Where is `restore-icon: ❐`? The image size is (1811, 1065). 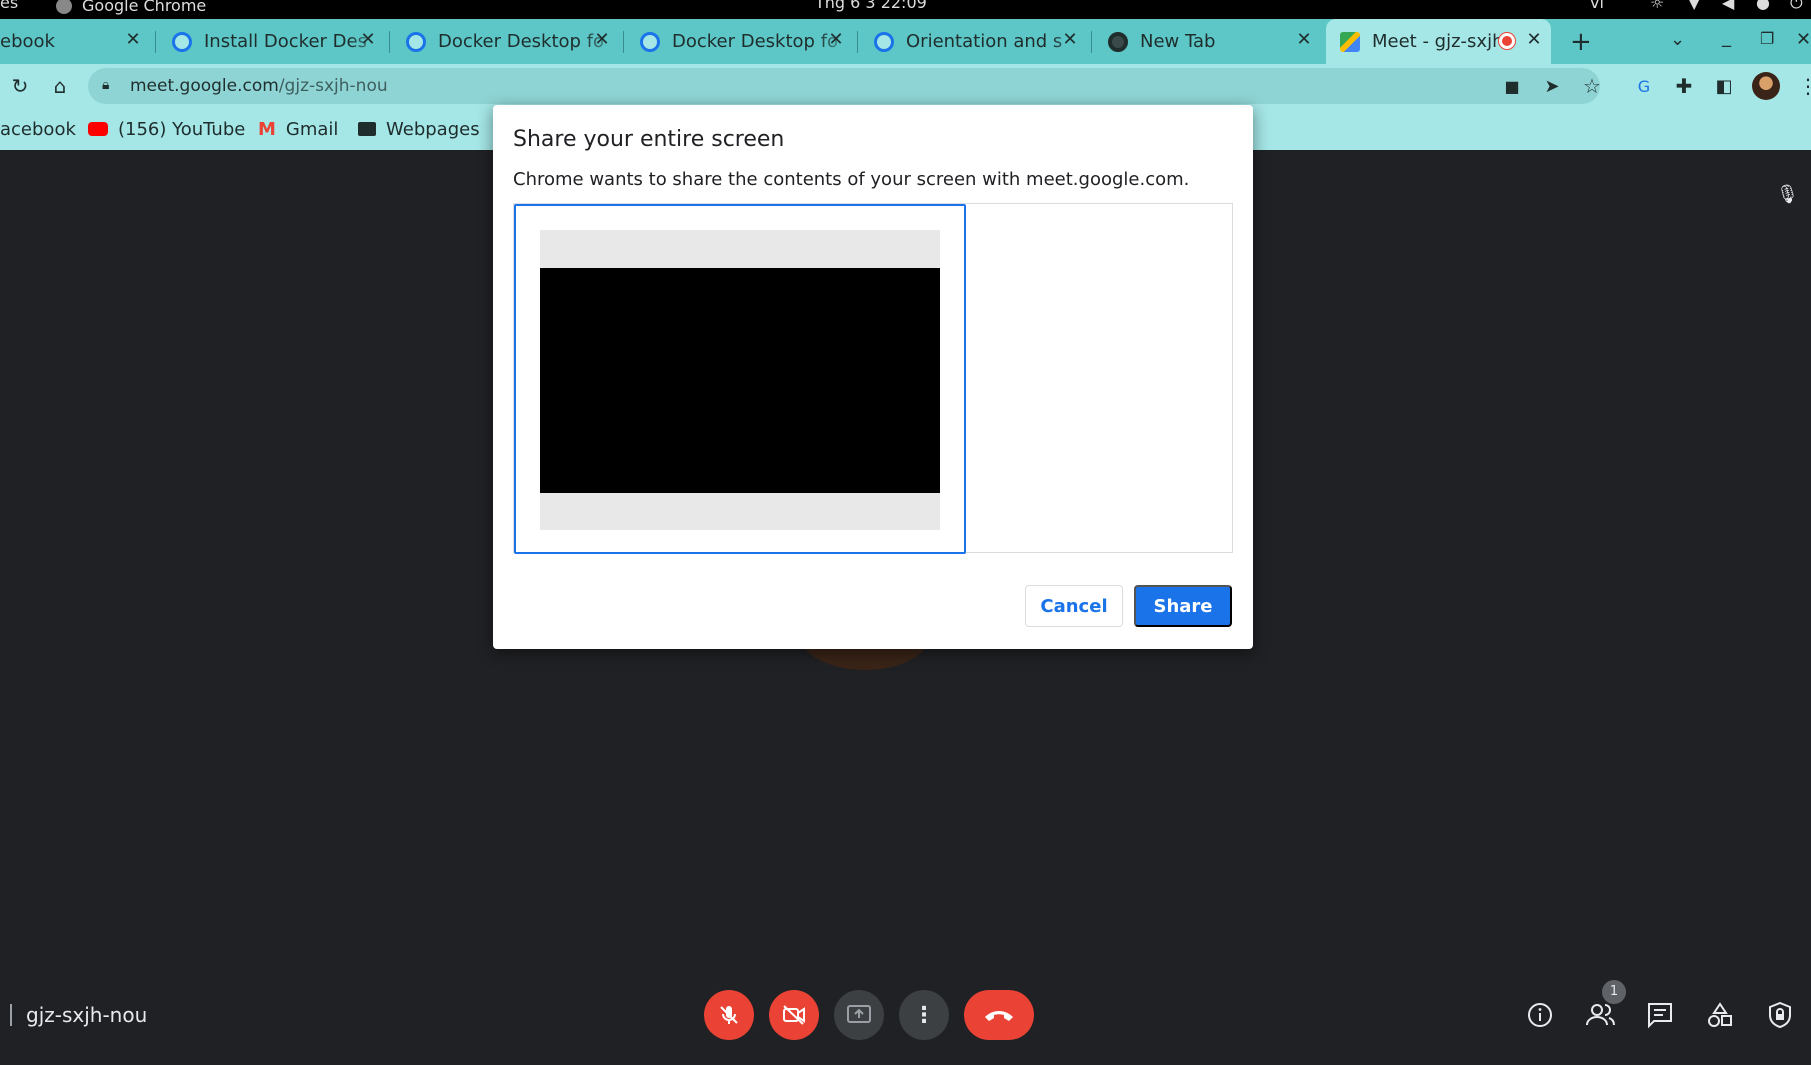
restore-icon: ❐ is located at coordinates (1767, 38).